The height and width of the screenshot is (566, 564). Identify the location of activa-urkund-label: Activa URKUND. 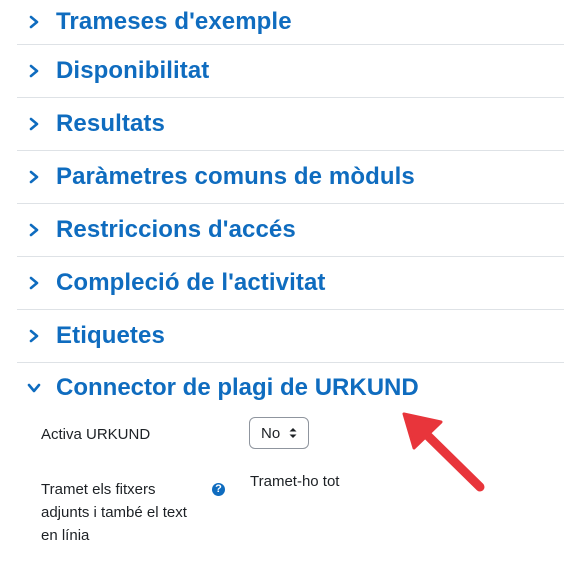
(96, 434).